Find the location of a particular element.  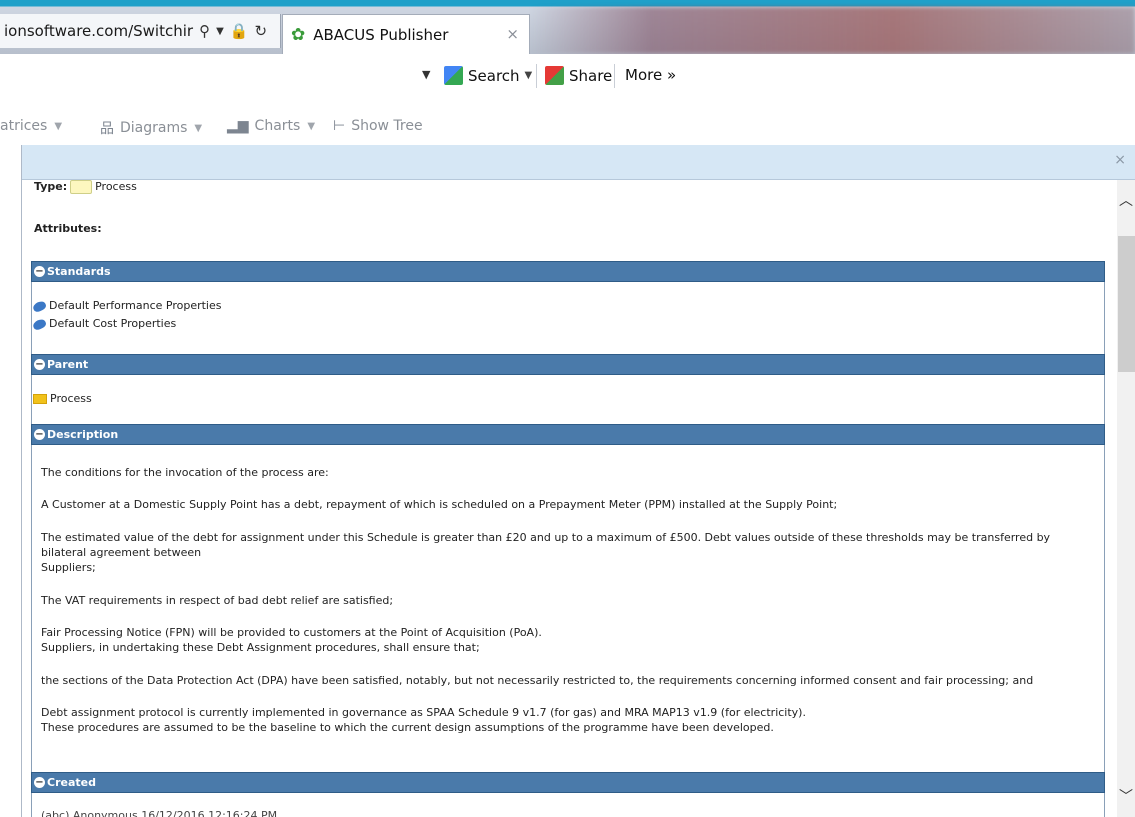

share-label: Share is located at coordinates (591, 75).